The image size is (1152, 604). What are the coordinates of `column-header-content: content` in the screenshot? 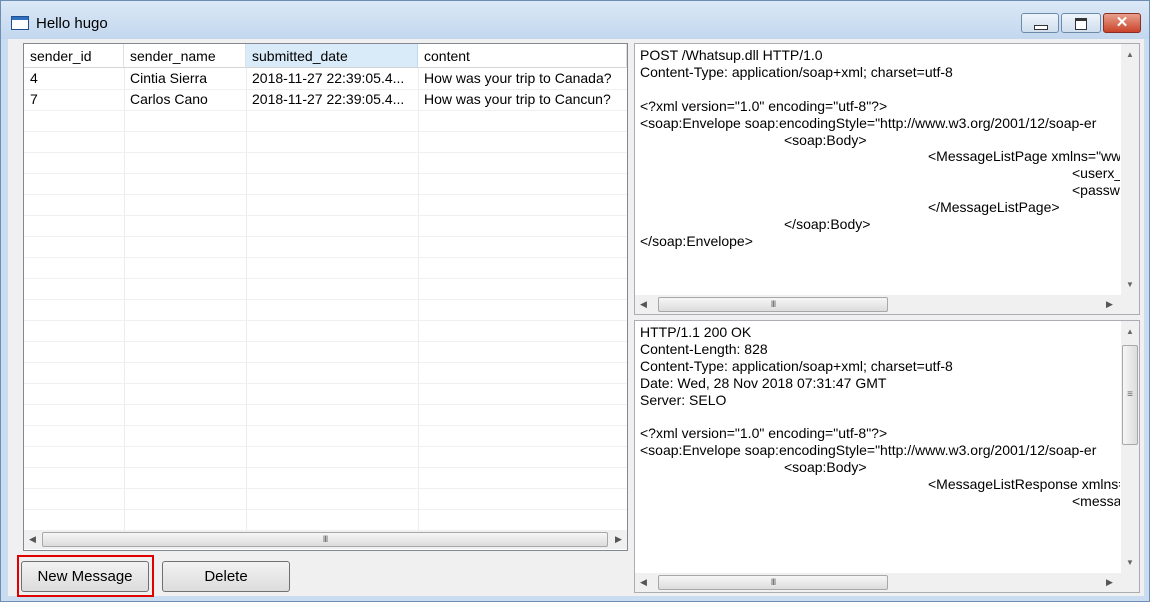 It's located at (522, 56).